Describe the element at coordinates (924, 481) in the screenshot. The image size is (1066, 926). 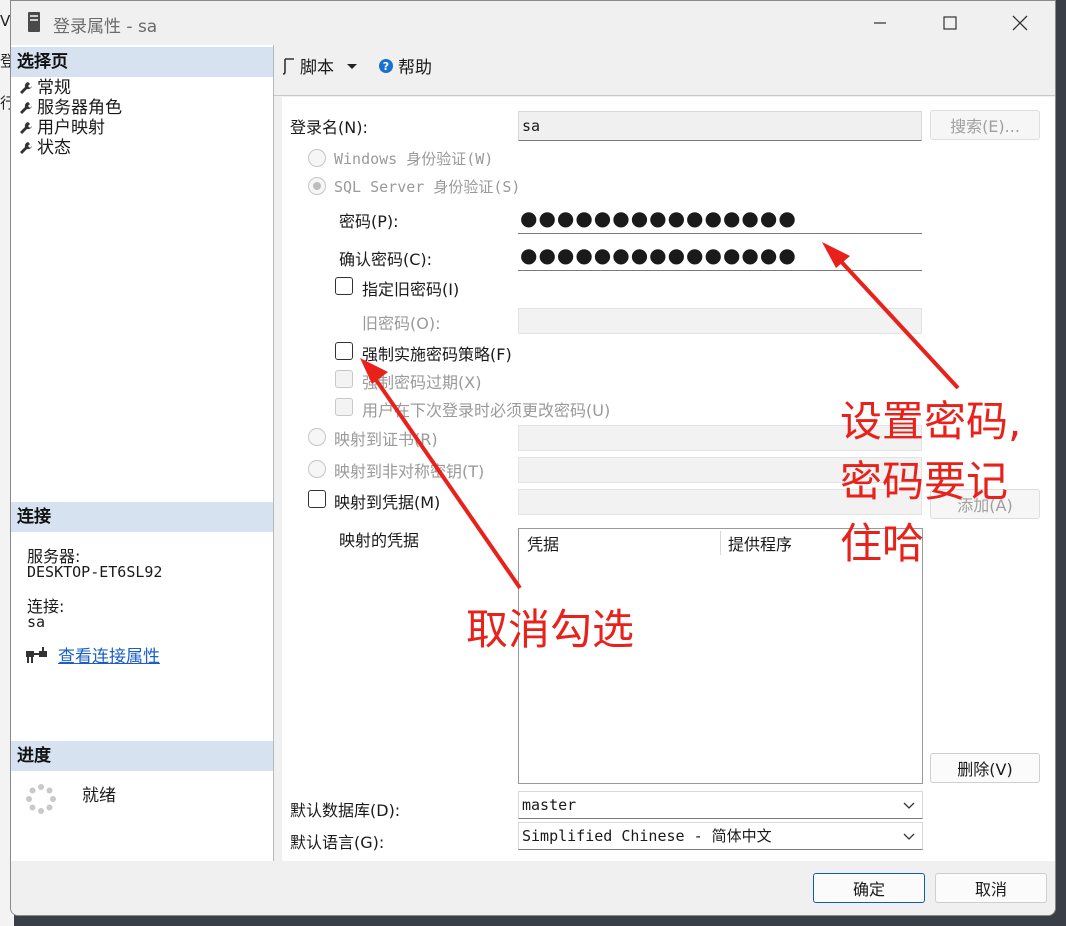
I see `password-note-line2: 密码要记` at that location.